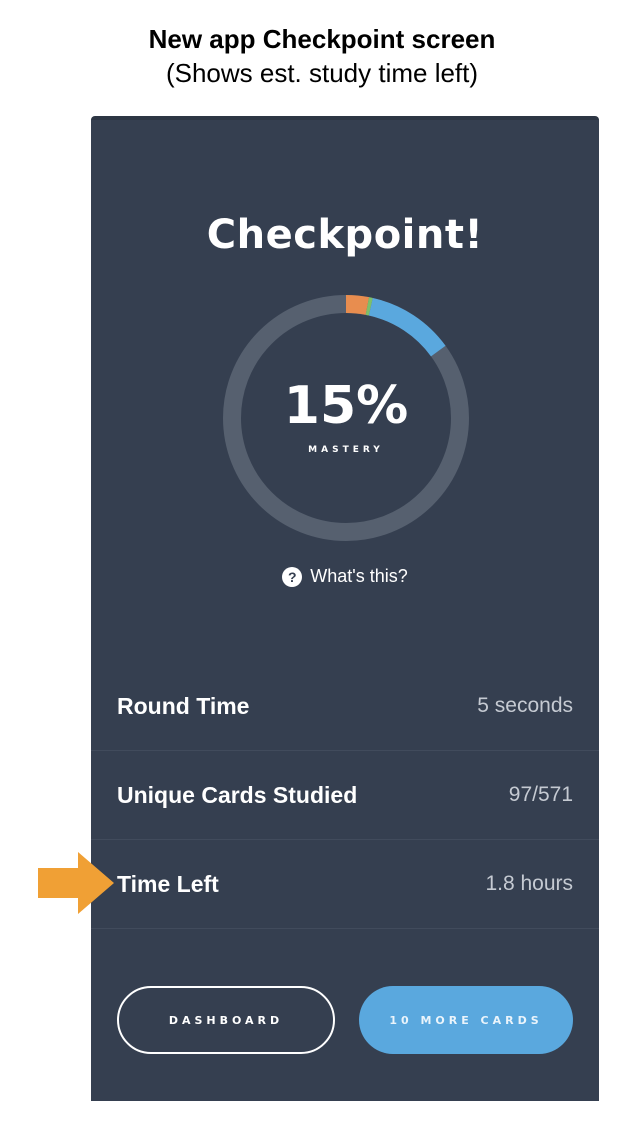  What do you see at coordinates (76, 883) in the screenshot?
I see `arrow-right-icon` at bounding box center [76, 883].